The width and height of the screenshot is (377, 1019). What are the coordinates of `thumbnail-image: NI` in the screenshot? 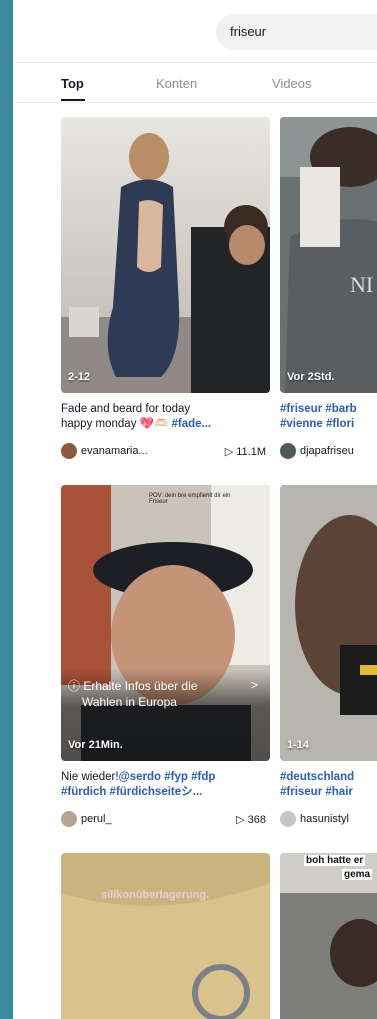 It's located at (328, 255).